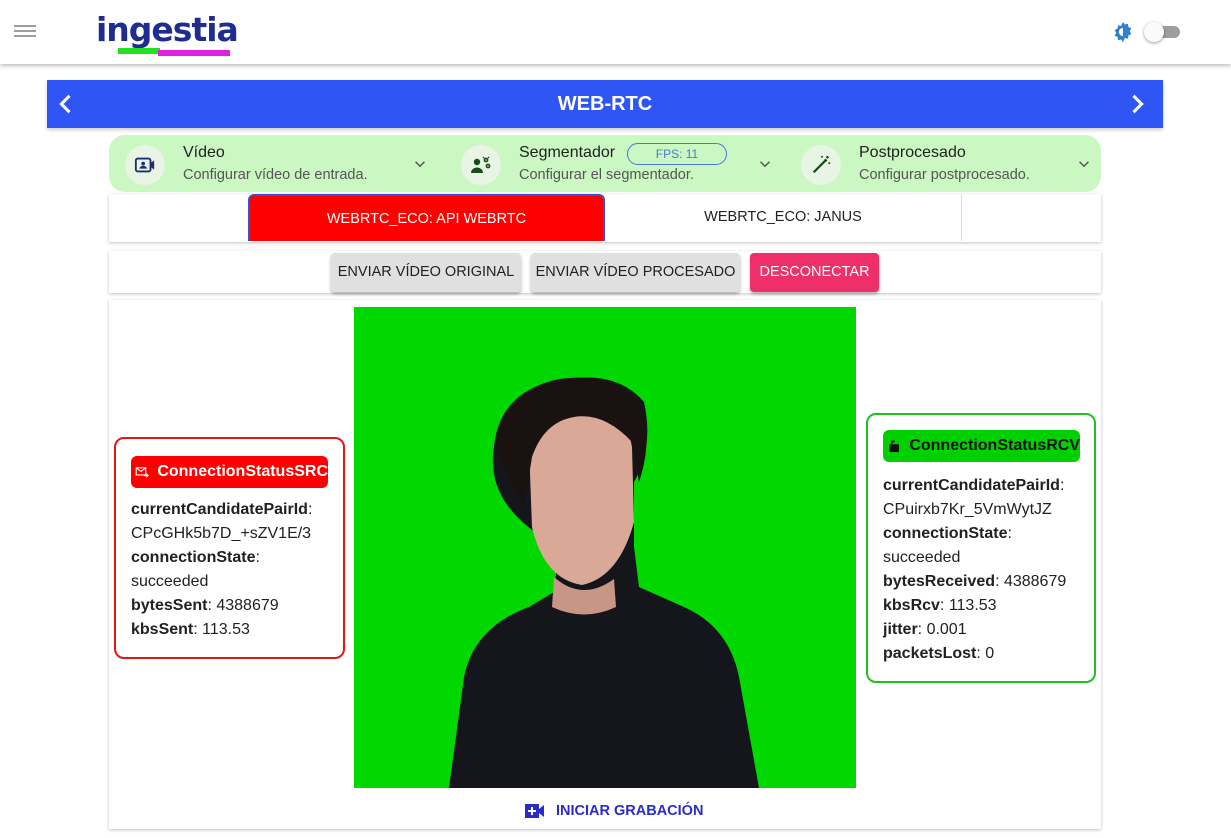 This screenshot has width=1231, height=838. I want to click on mailbox-icon, so click(894, 446).